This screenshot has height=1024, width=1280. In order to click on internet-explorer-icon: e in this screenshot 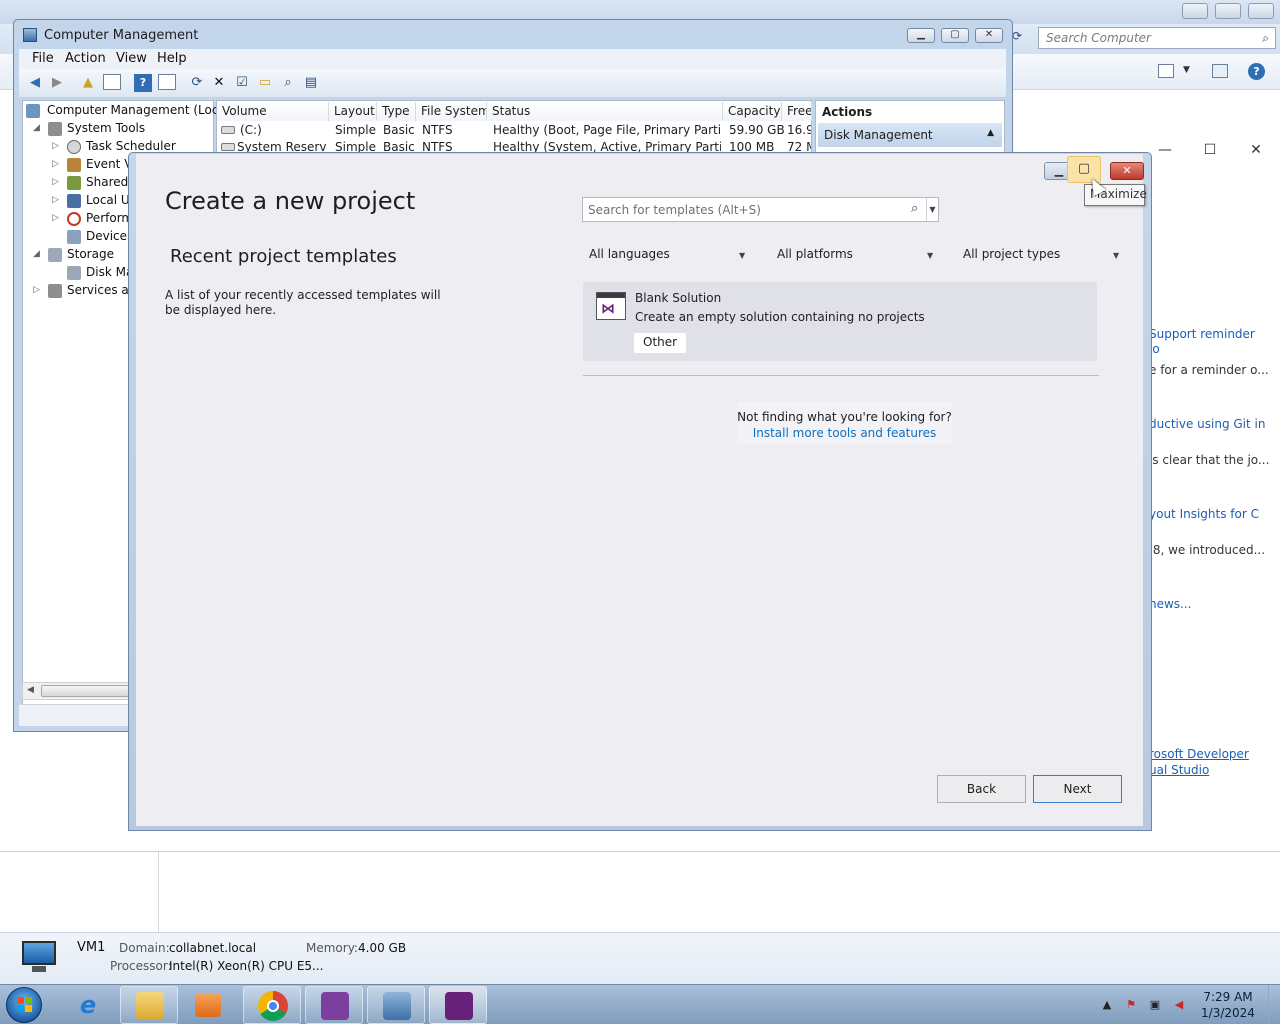, I will do `click(88, 1005)`.